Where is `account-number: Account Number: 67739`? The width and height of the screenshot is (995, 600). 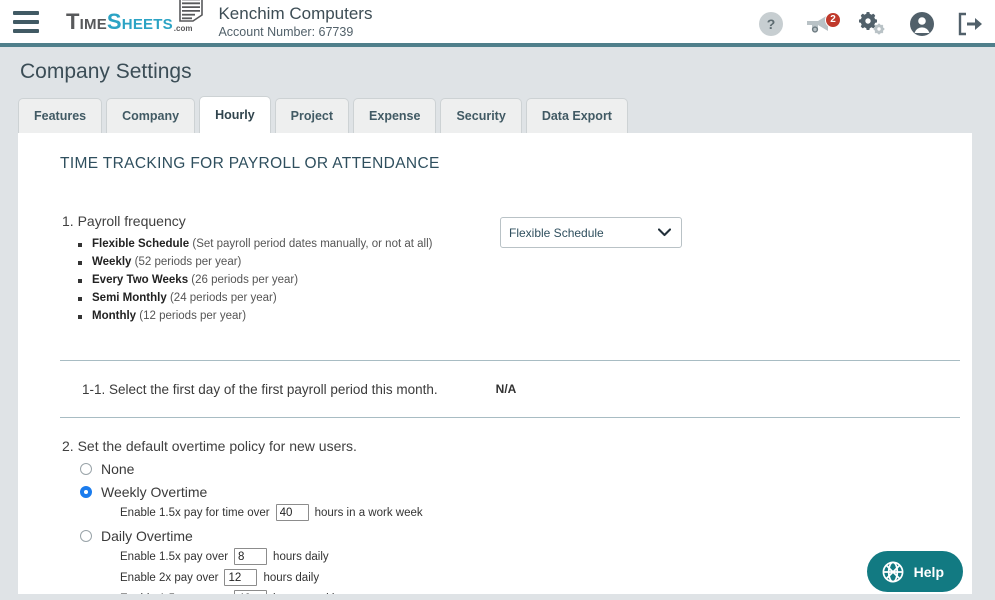
account-number: Account Number: 67739 is located at coordinates (286, 32).